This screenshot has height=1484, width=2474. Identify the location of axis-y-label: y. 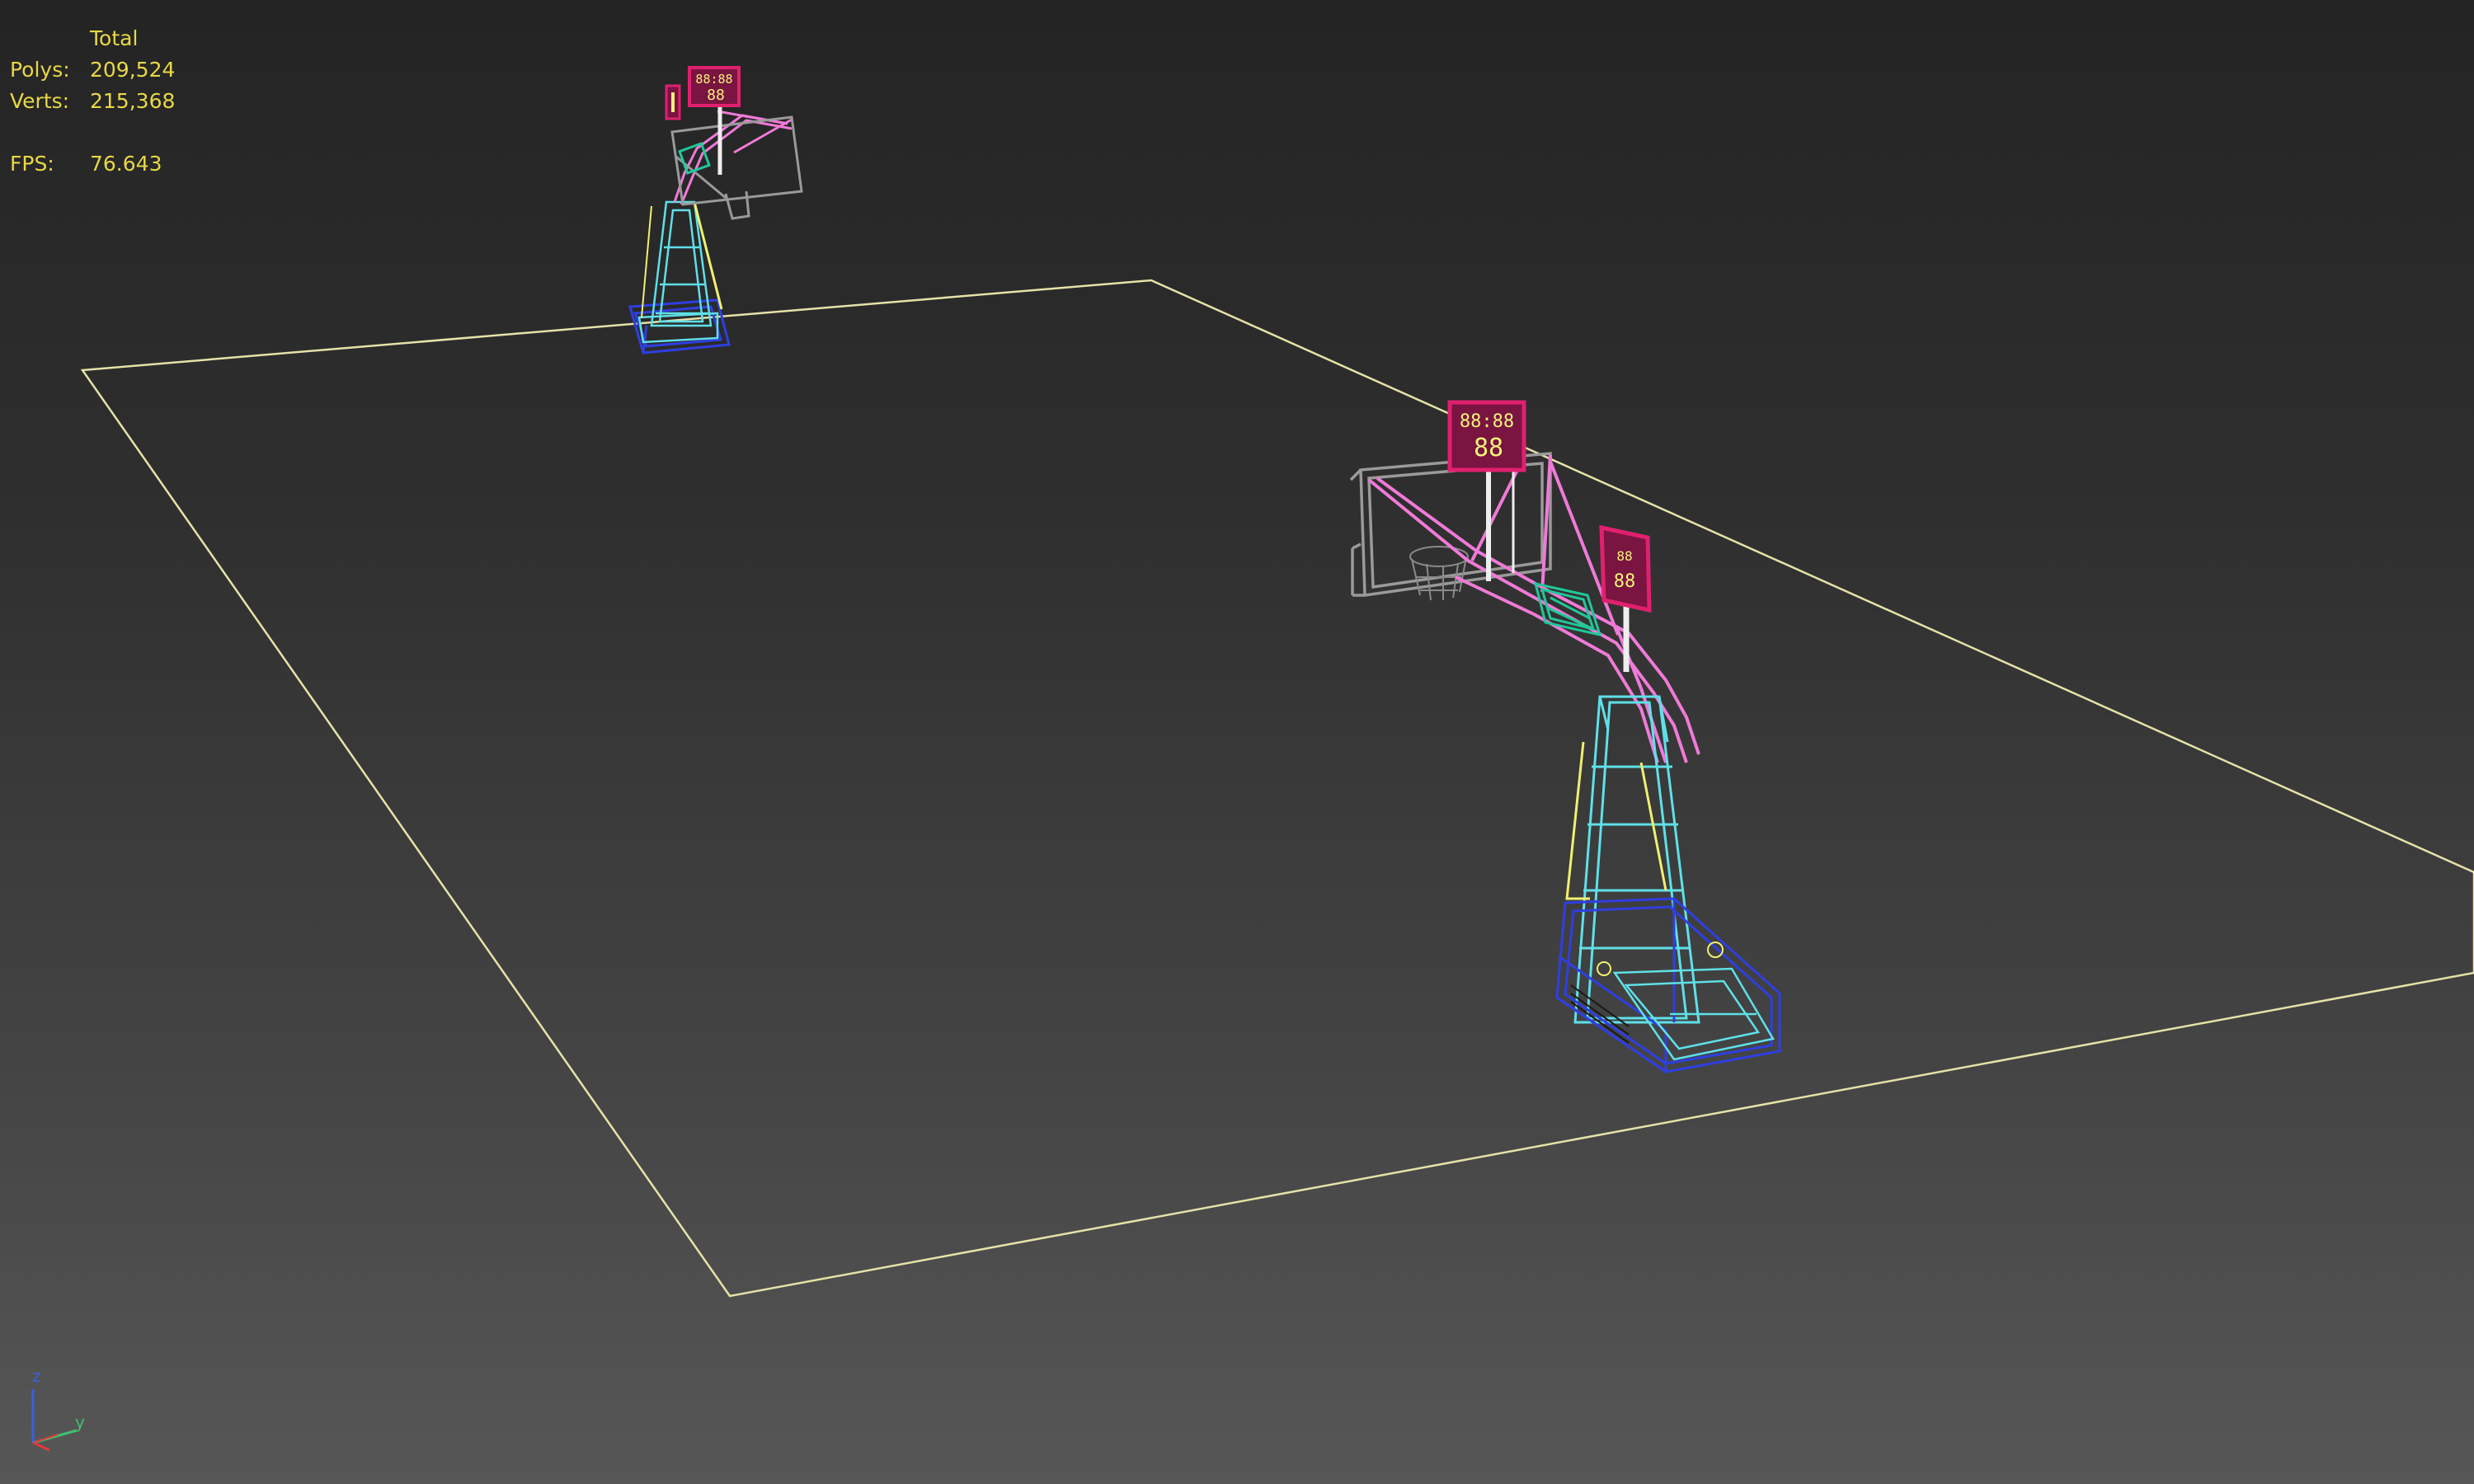
(80, 1422).